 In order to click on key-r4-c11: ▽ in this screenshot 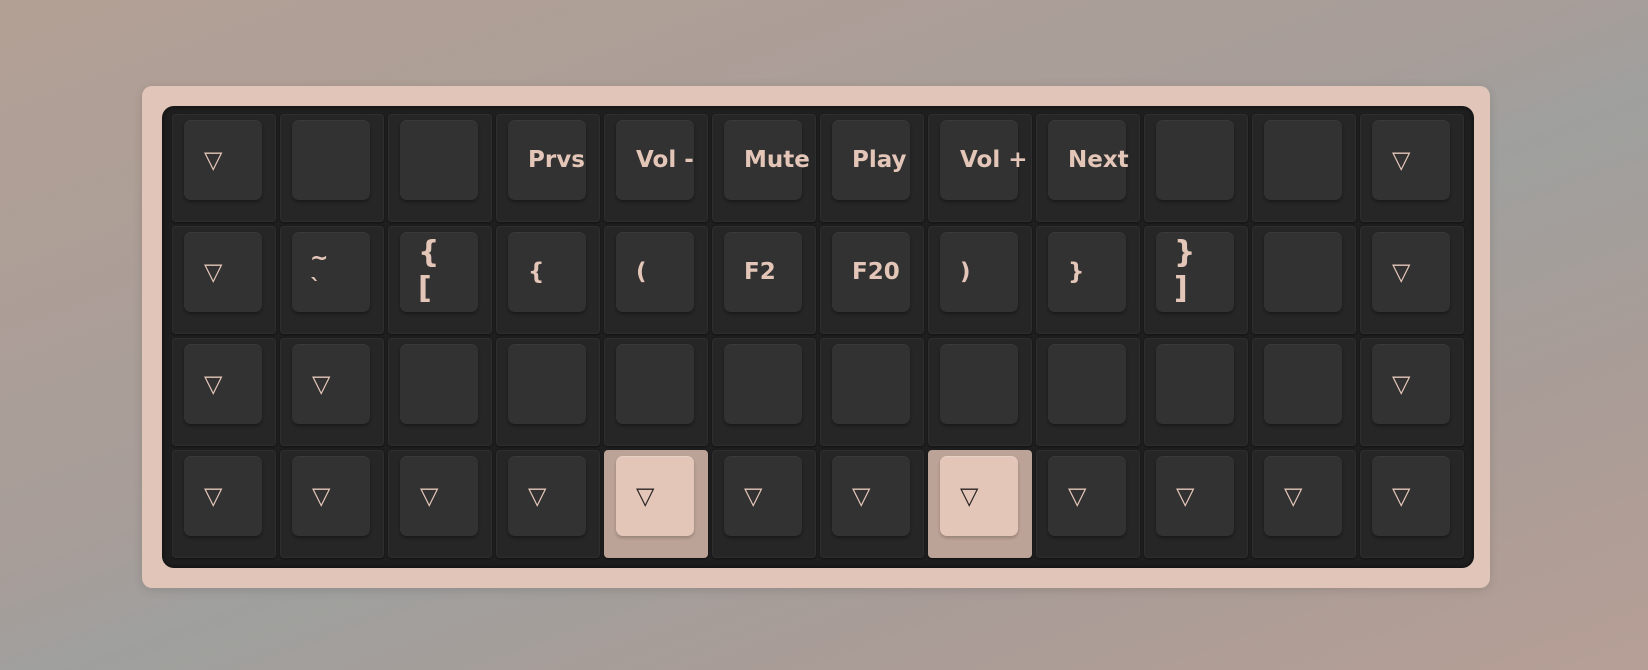, I will do `click(1304, 504)`.